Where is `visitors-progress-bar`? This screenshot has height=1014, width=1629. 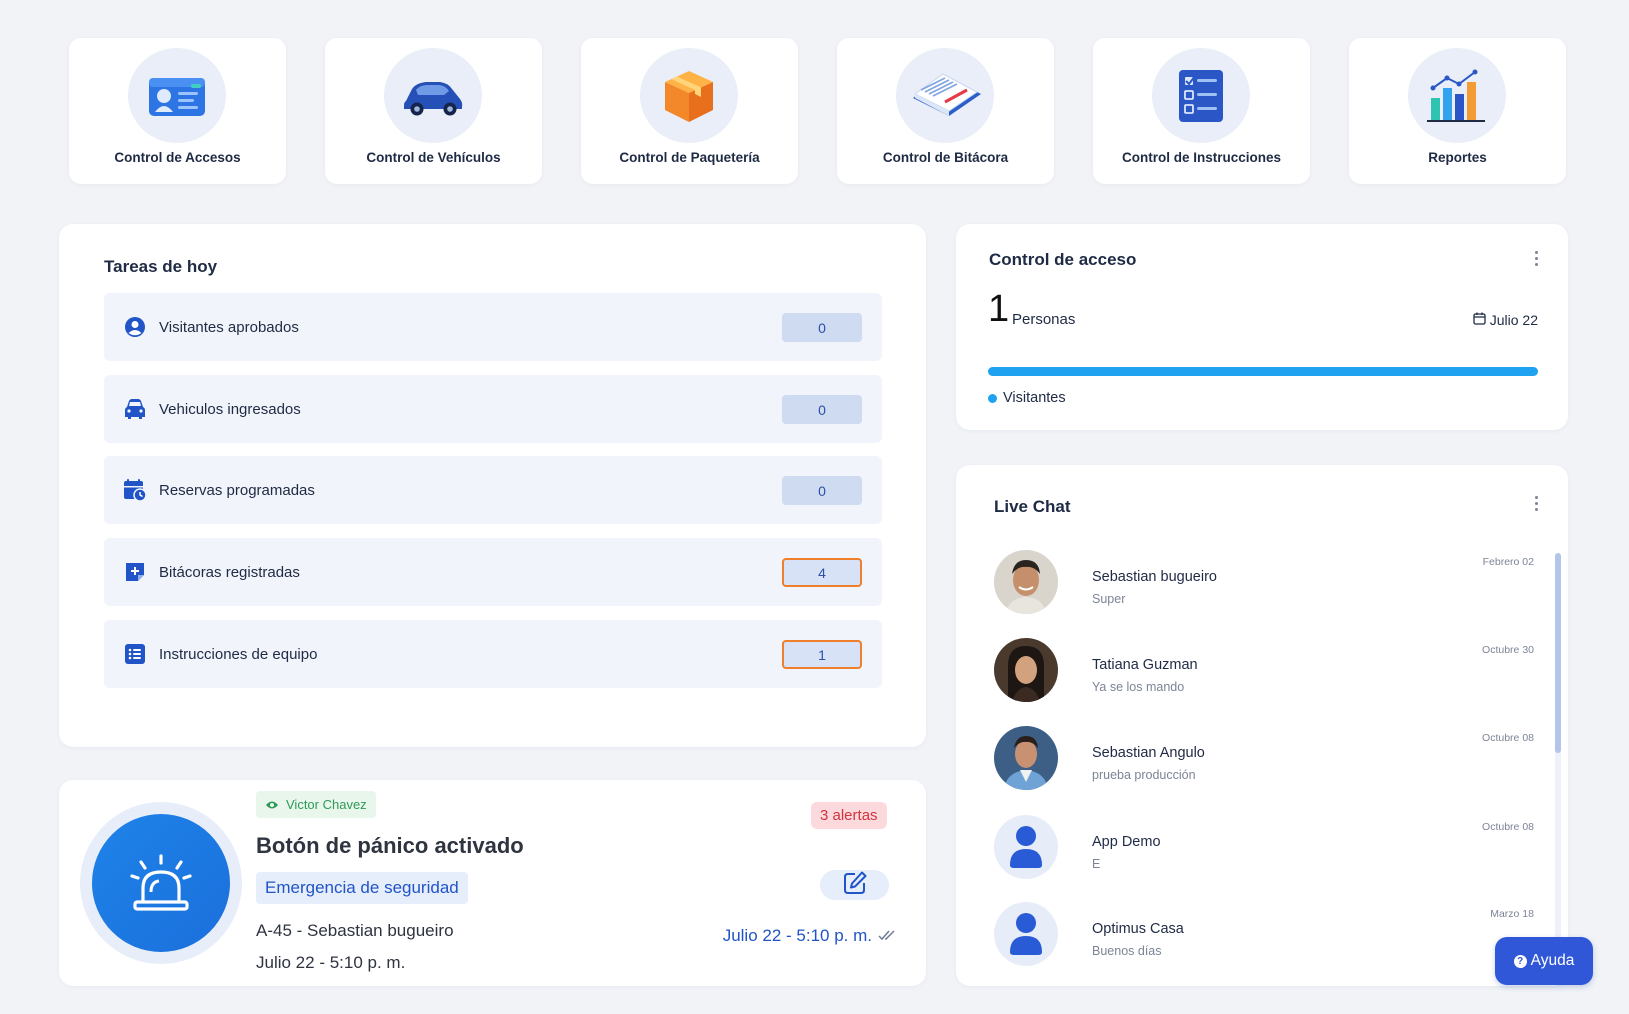 visitors-progress-bar is located at coordinates (1263, 371).